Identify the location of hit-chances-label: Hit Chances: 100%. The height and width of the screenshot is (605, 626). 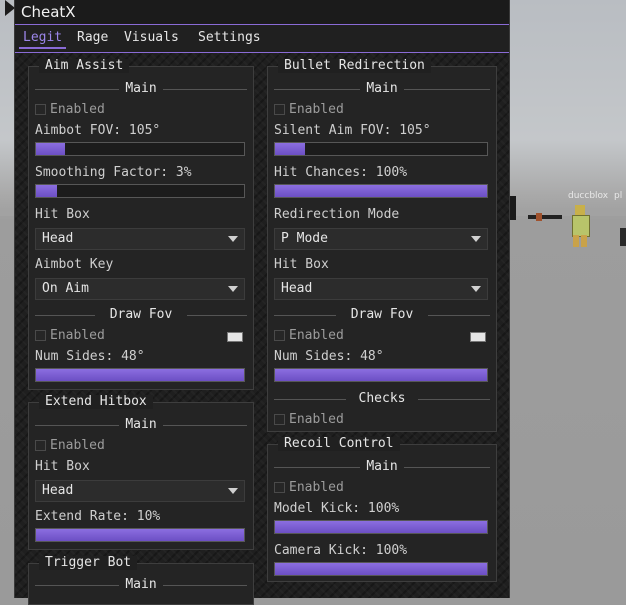
(341, 172).